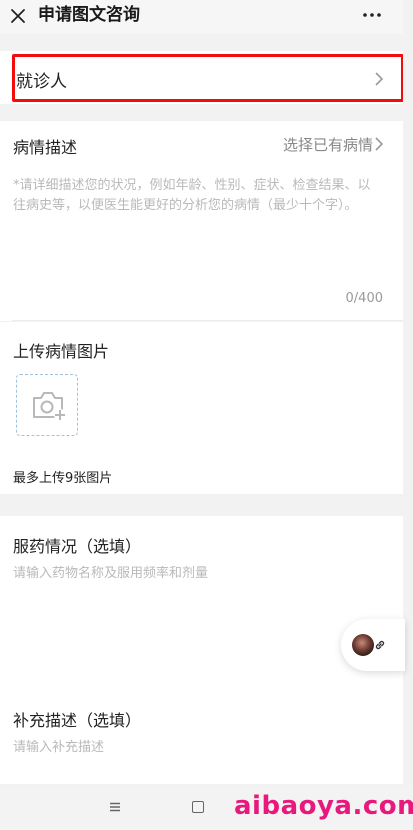 The image size is (413, 830). I want to click on supplement-section: 补充描述（选填） 请输入补充描述, so click(201, 735).